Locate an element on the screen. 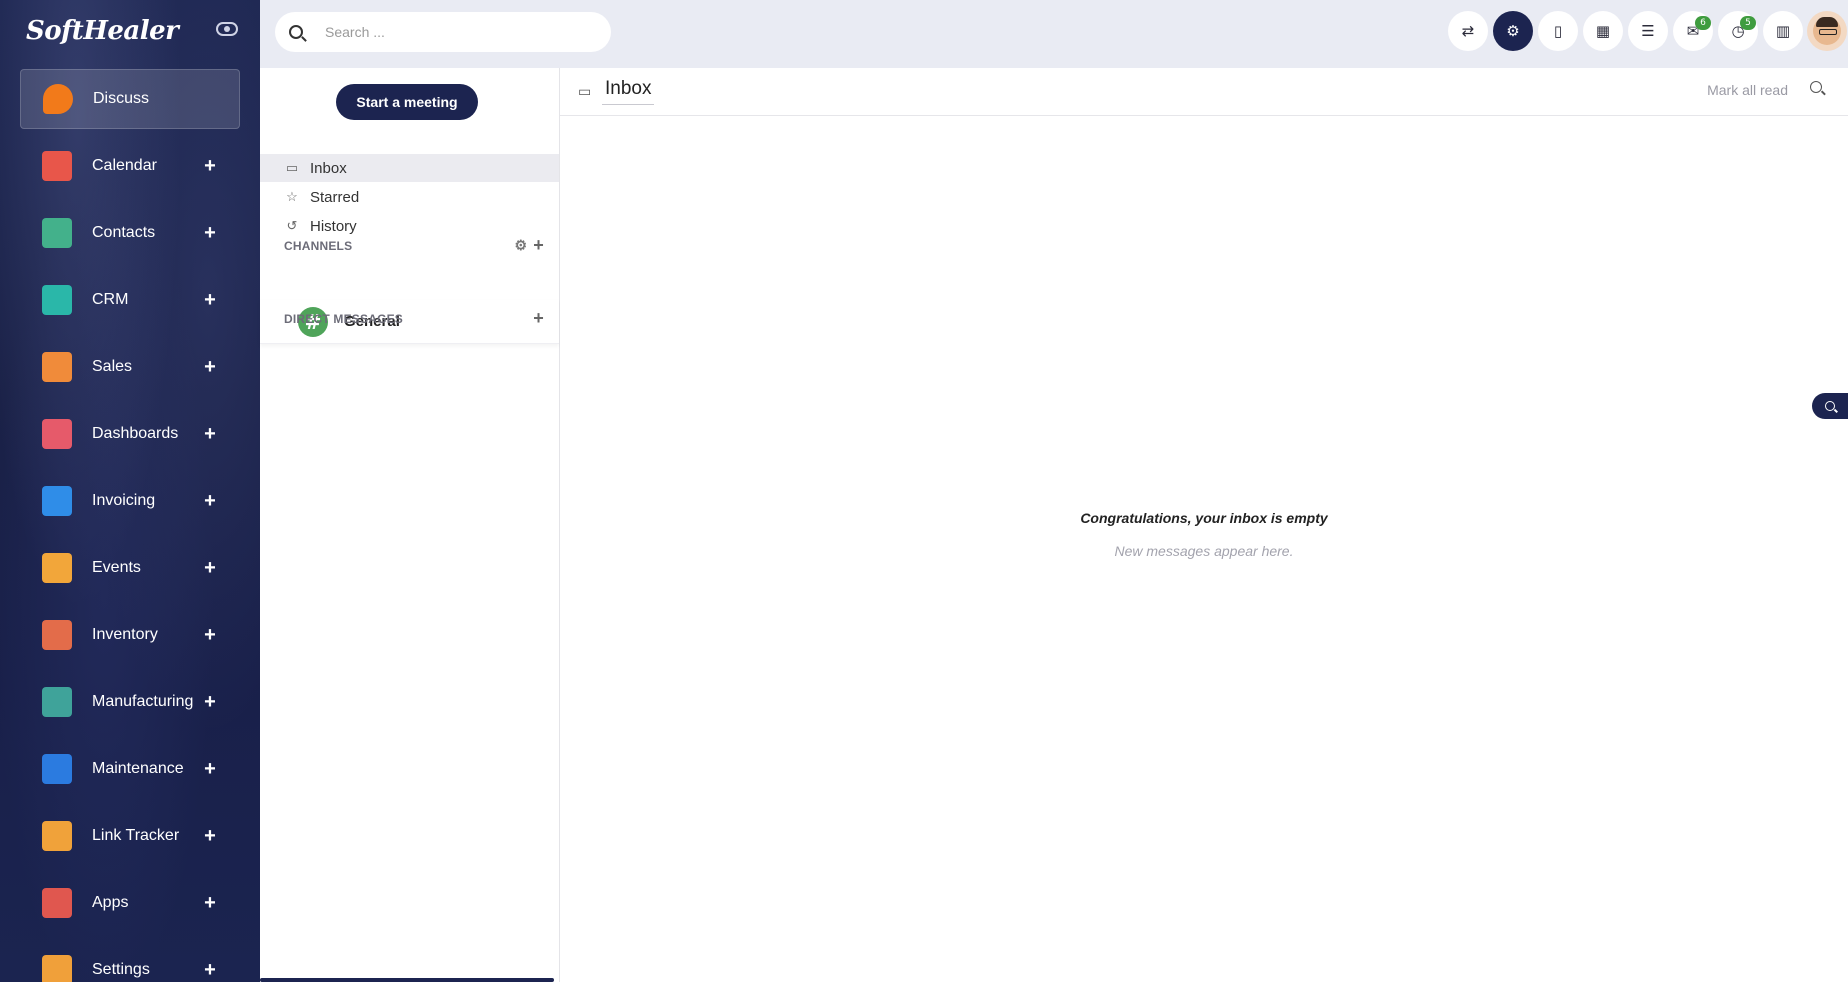  avatar-image is located at coordinates (1827, 31).